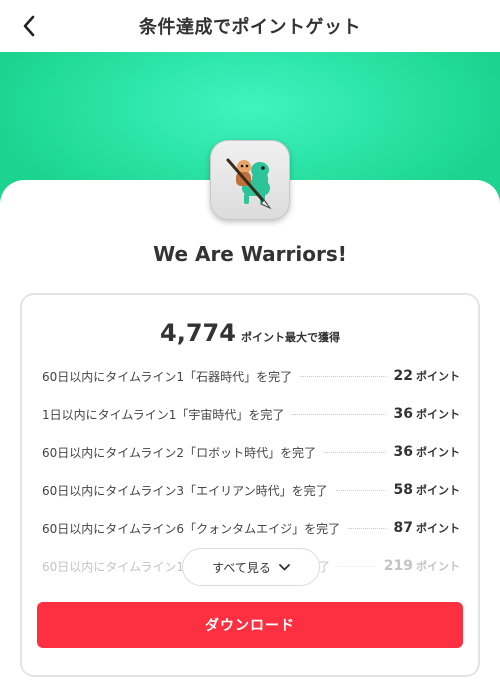 The image size is (500, 700). I want to click on warrior-icon, so click(249, 184).